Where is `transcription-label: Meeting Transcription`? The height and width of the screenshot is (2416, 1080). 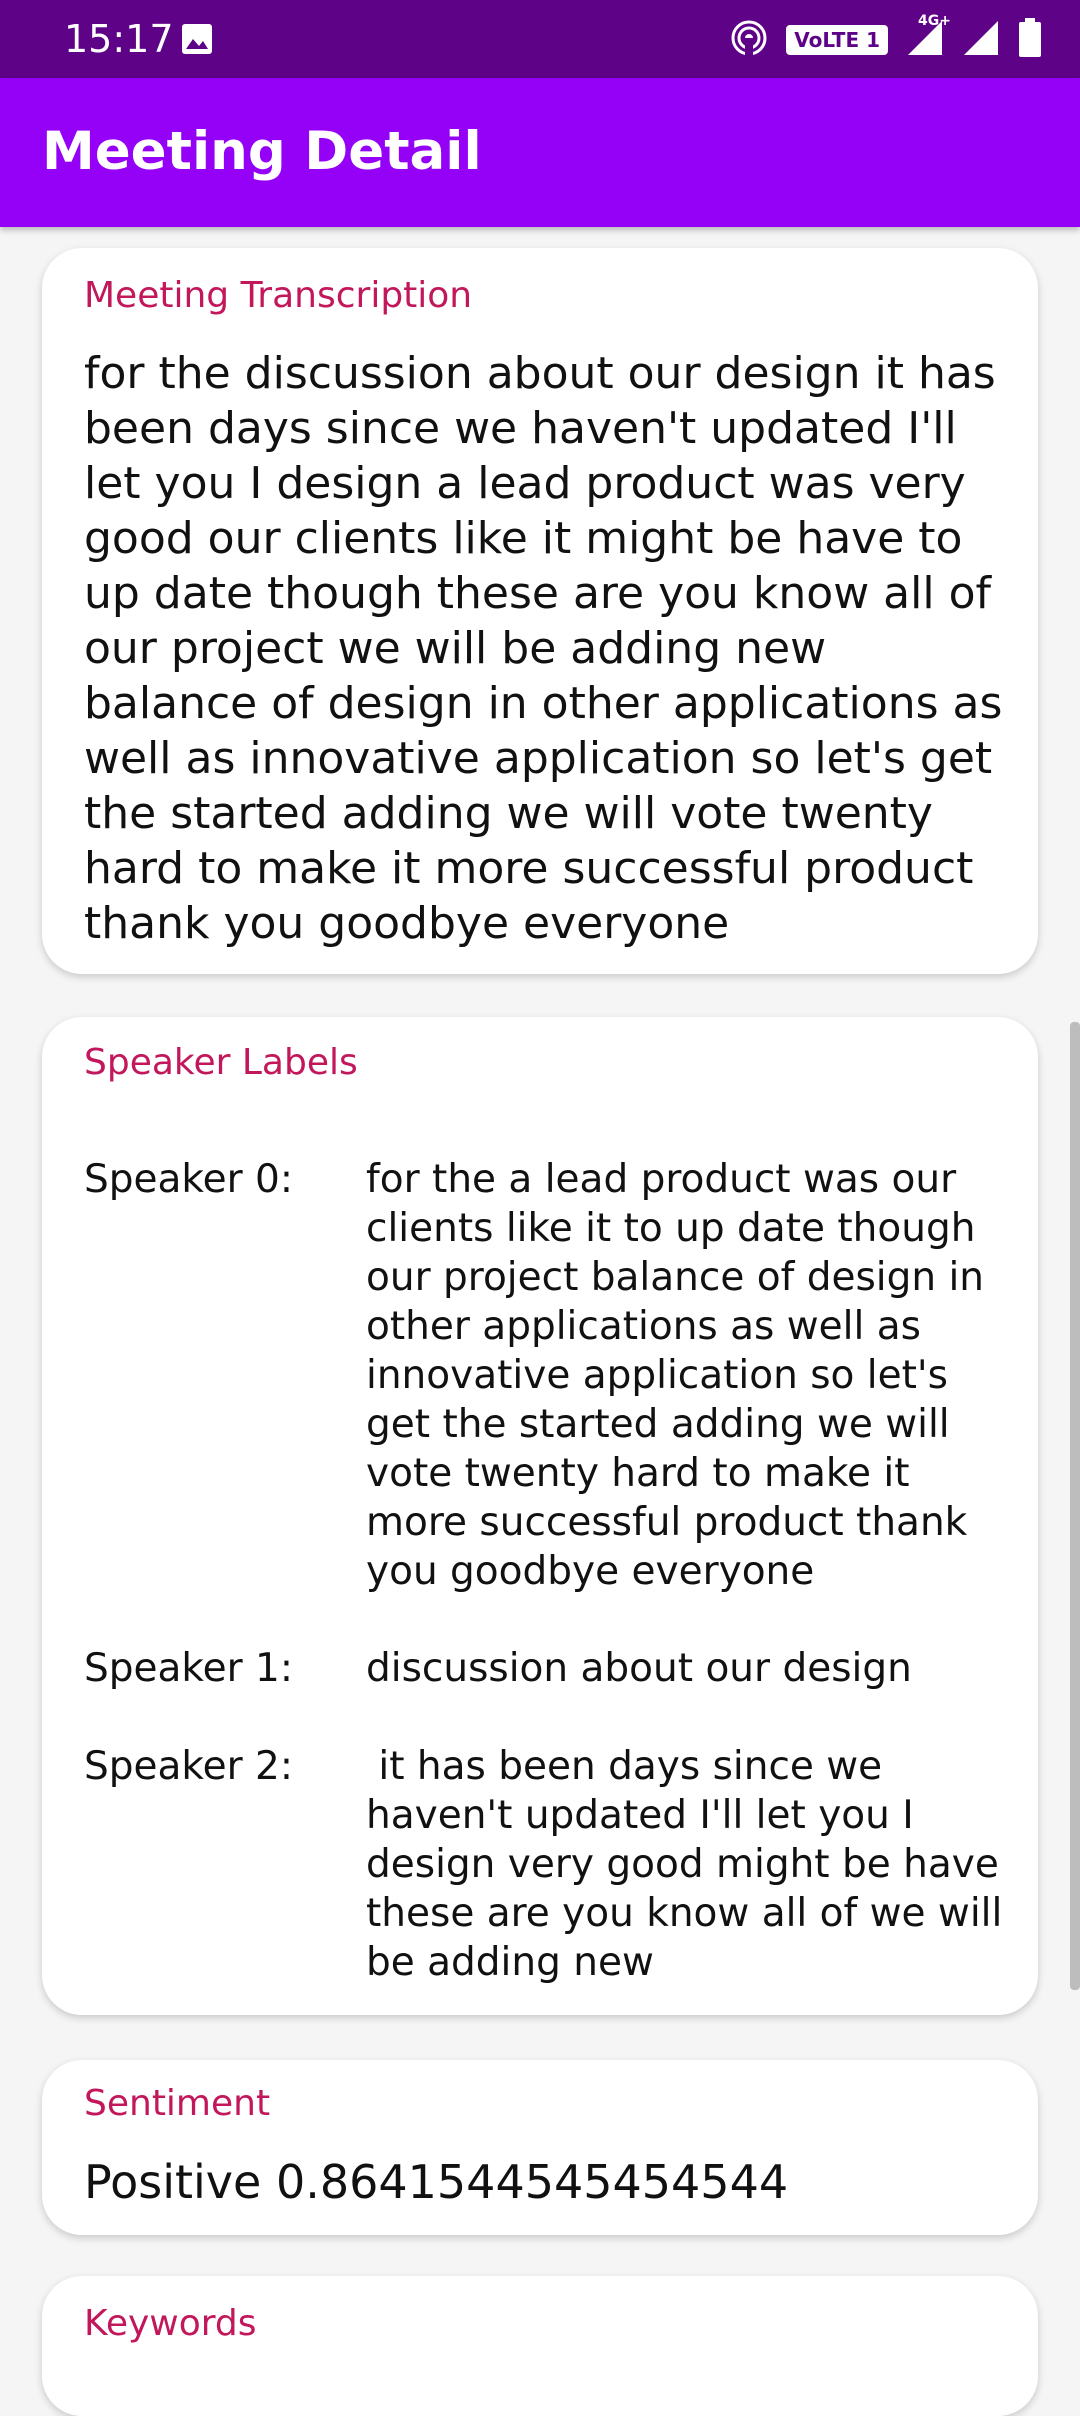 transcription-label: Meeting Transcription is located at coordinates (278, 295).